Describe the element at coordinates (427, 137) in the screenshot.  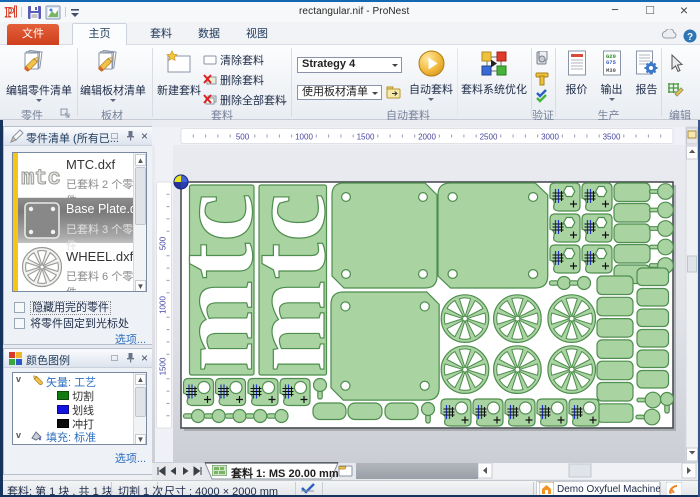
I see `svg-text: 2000` at that location.